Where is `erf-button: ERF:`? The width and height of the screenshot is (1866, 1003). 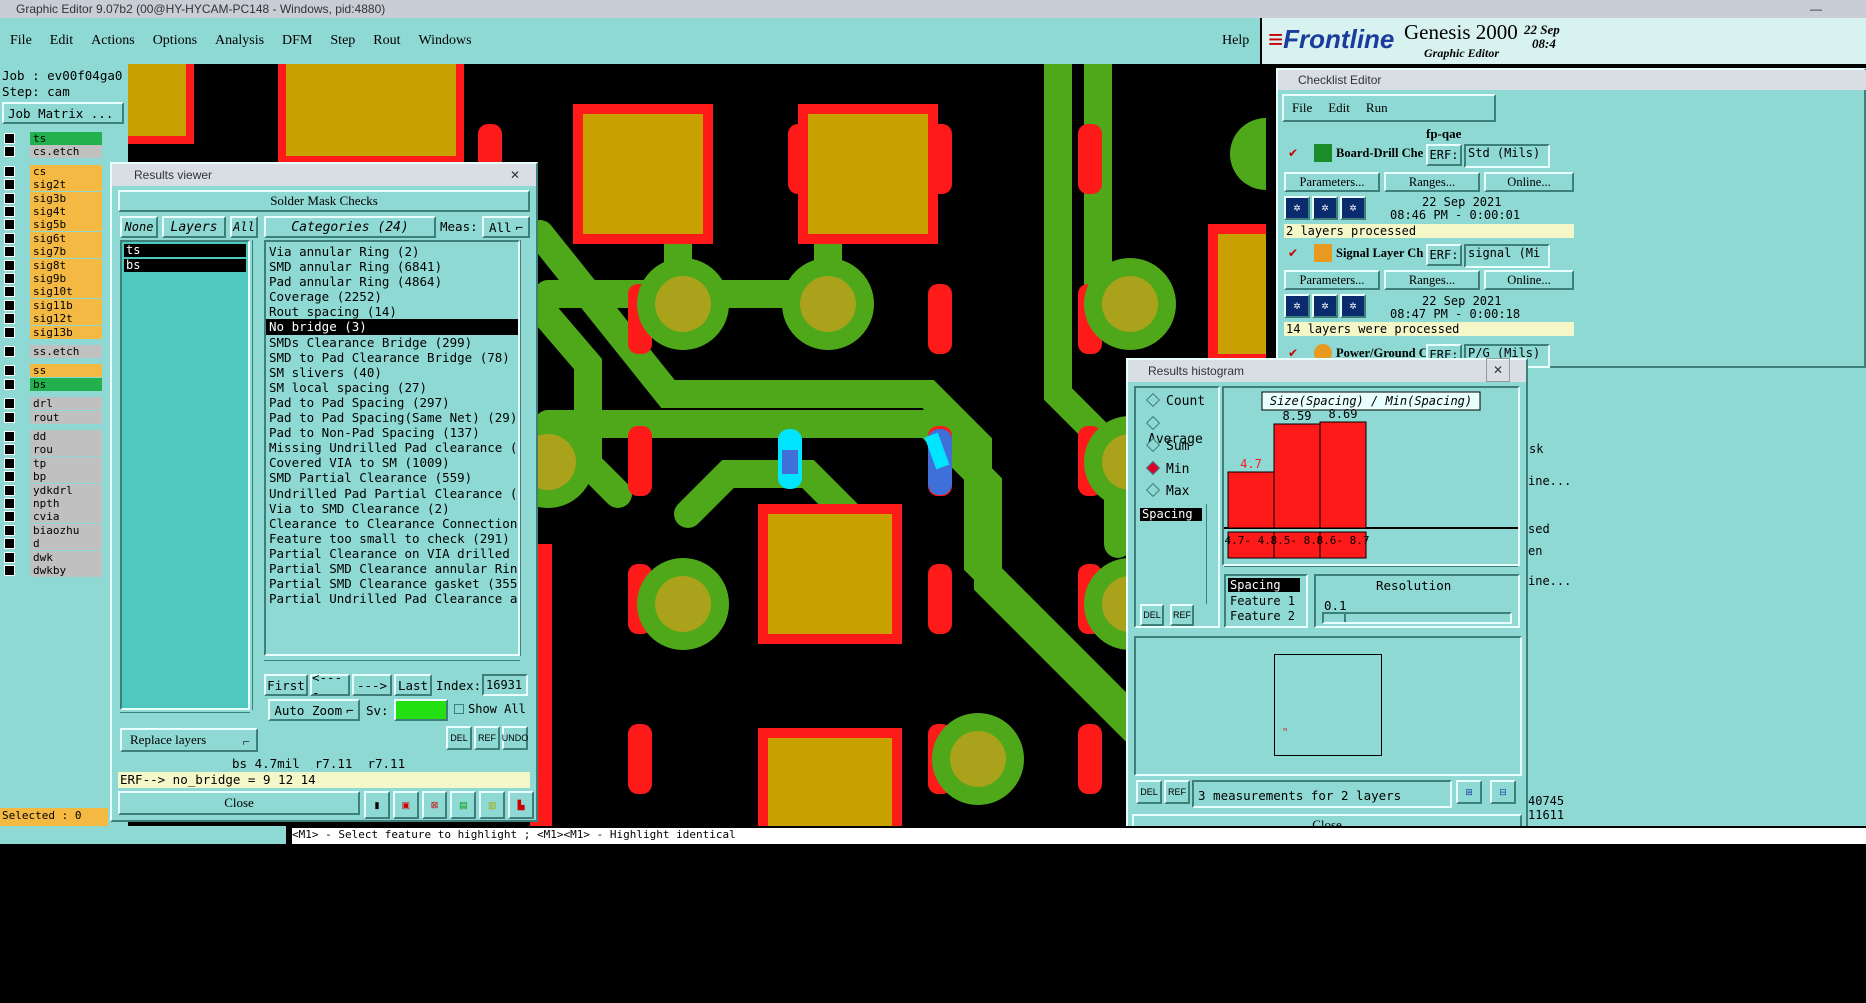 erf-button: ERF: is located at coordinates (1444, 155).